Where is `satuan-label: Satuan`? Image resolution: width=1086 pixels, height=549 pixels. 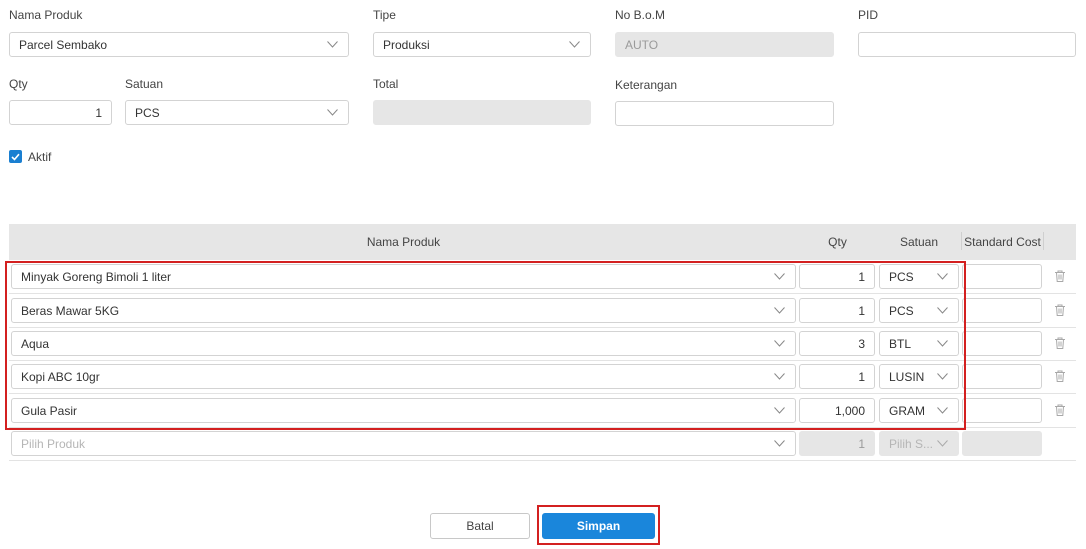 satuan-label: Satuan is located at coordinates (144, 84).